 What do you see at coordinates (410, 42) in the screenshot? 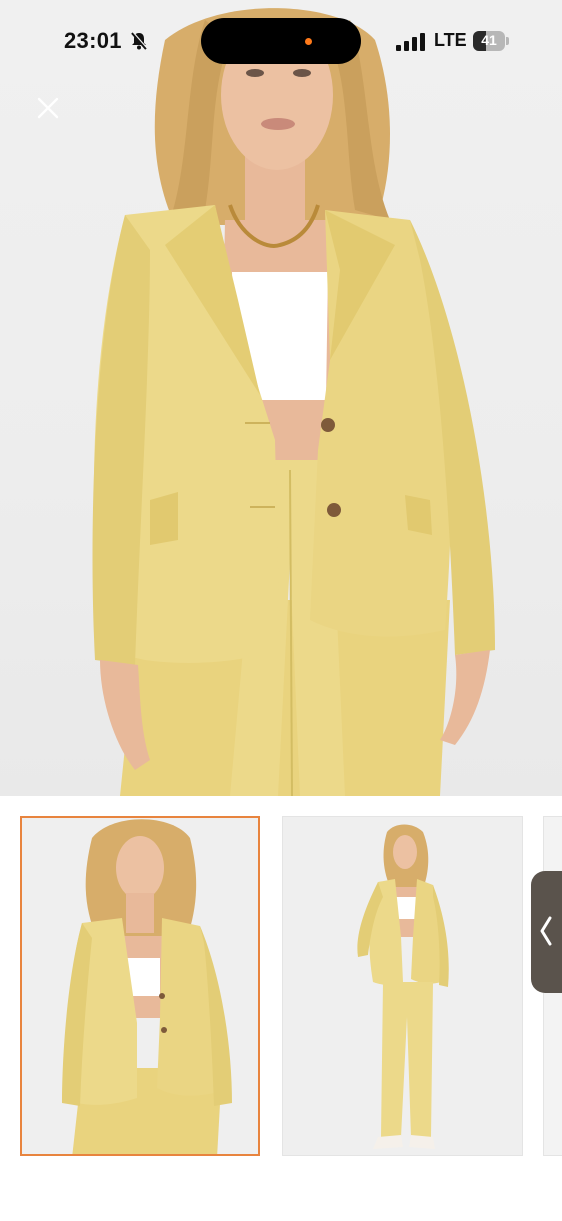
I see `cellular-signal-icon` at bounding box center [410, 42].